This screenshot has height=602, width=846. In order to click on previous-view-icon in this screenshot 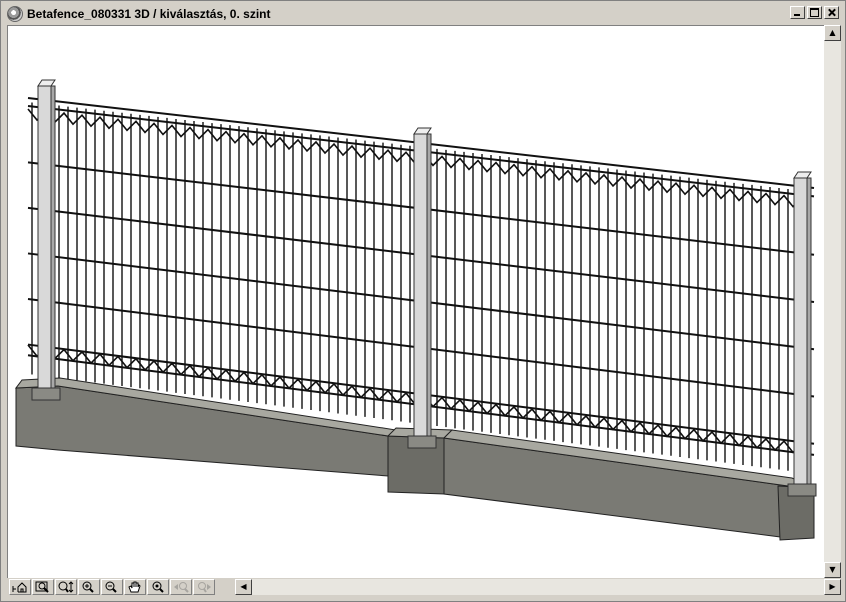, I will do `click(181, 587)`.